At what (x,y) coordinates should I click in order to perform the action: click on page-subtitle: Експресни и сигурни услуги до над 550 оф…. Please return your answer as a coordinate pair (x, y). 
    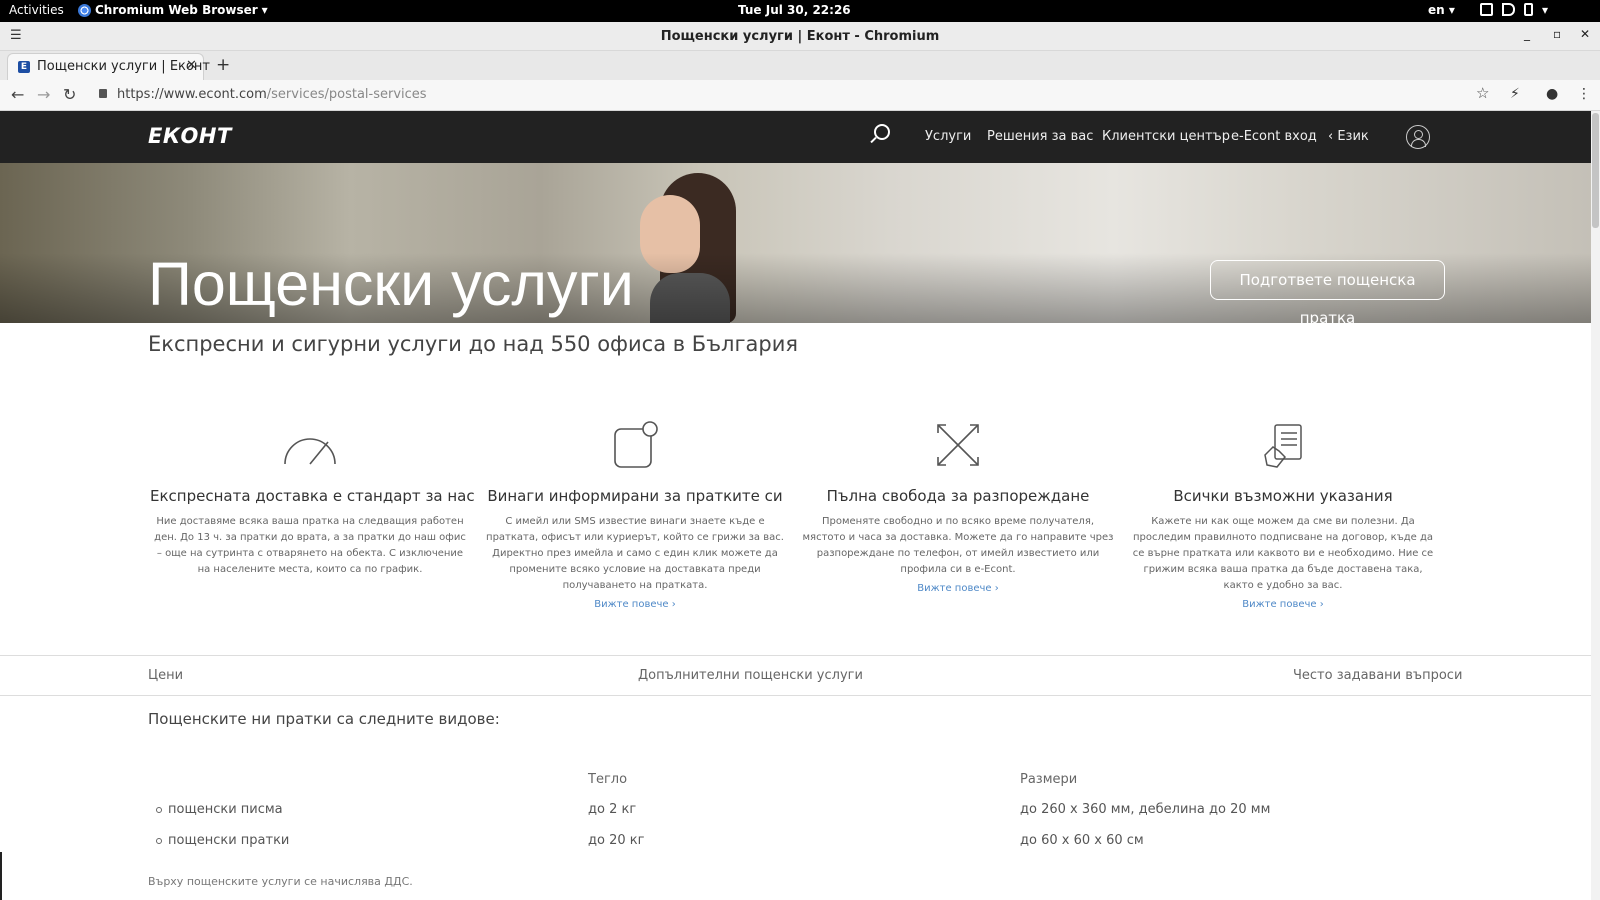
    Looking at the image, I should click on (473, 344).